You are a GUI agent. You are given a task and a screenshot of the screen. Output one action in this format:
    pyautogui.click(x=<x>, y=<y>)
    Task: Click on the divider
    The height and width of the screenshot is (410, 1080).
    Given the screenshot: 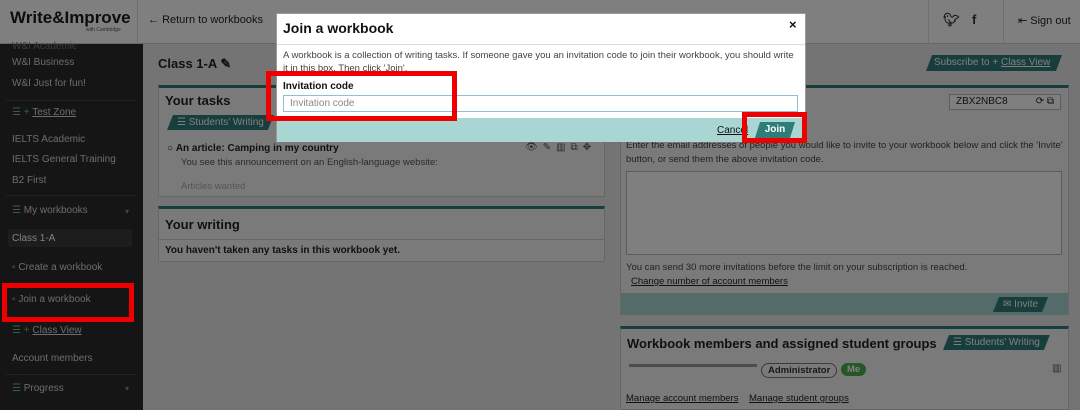 What is the action you would take?
    pyautogui.click(x=541, y=44)
    